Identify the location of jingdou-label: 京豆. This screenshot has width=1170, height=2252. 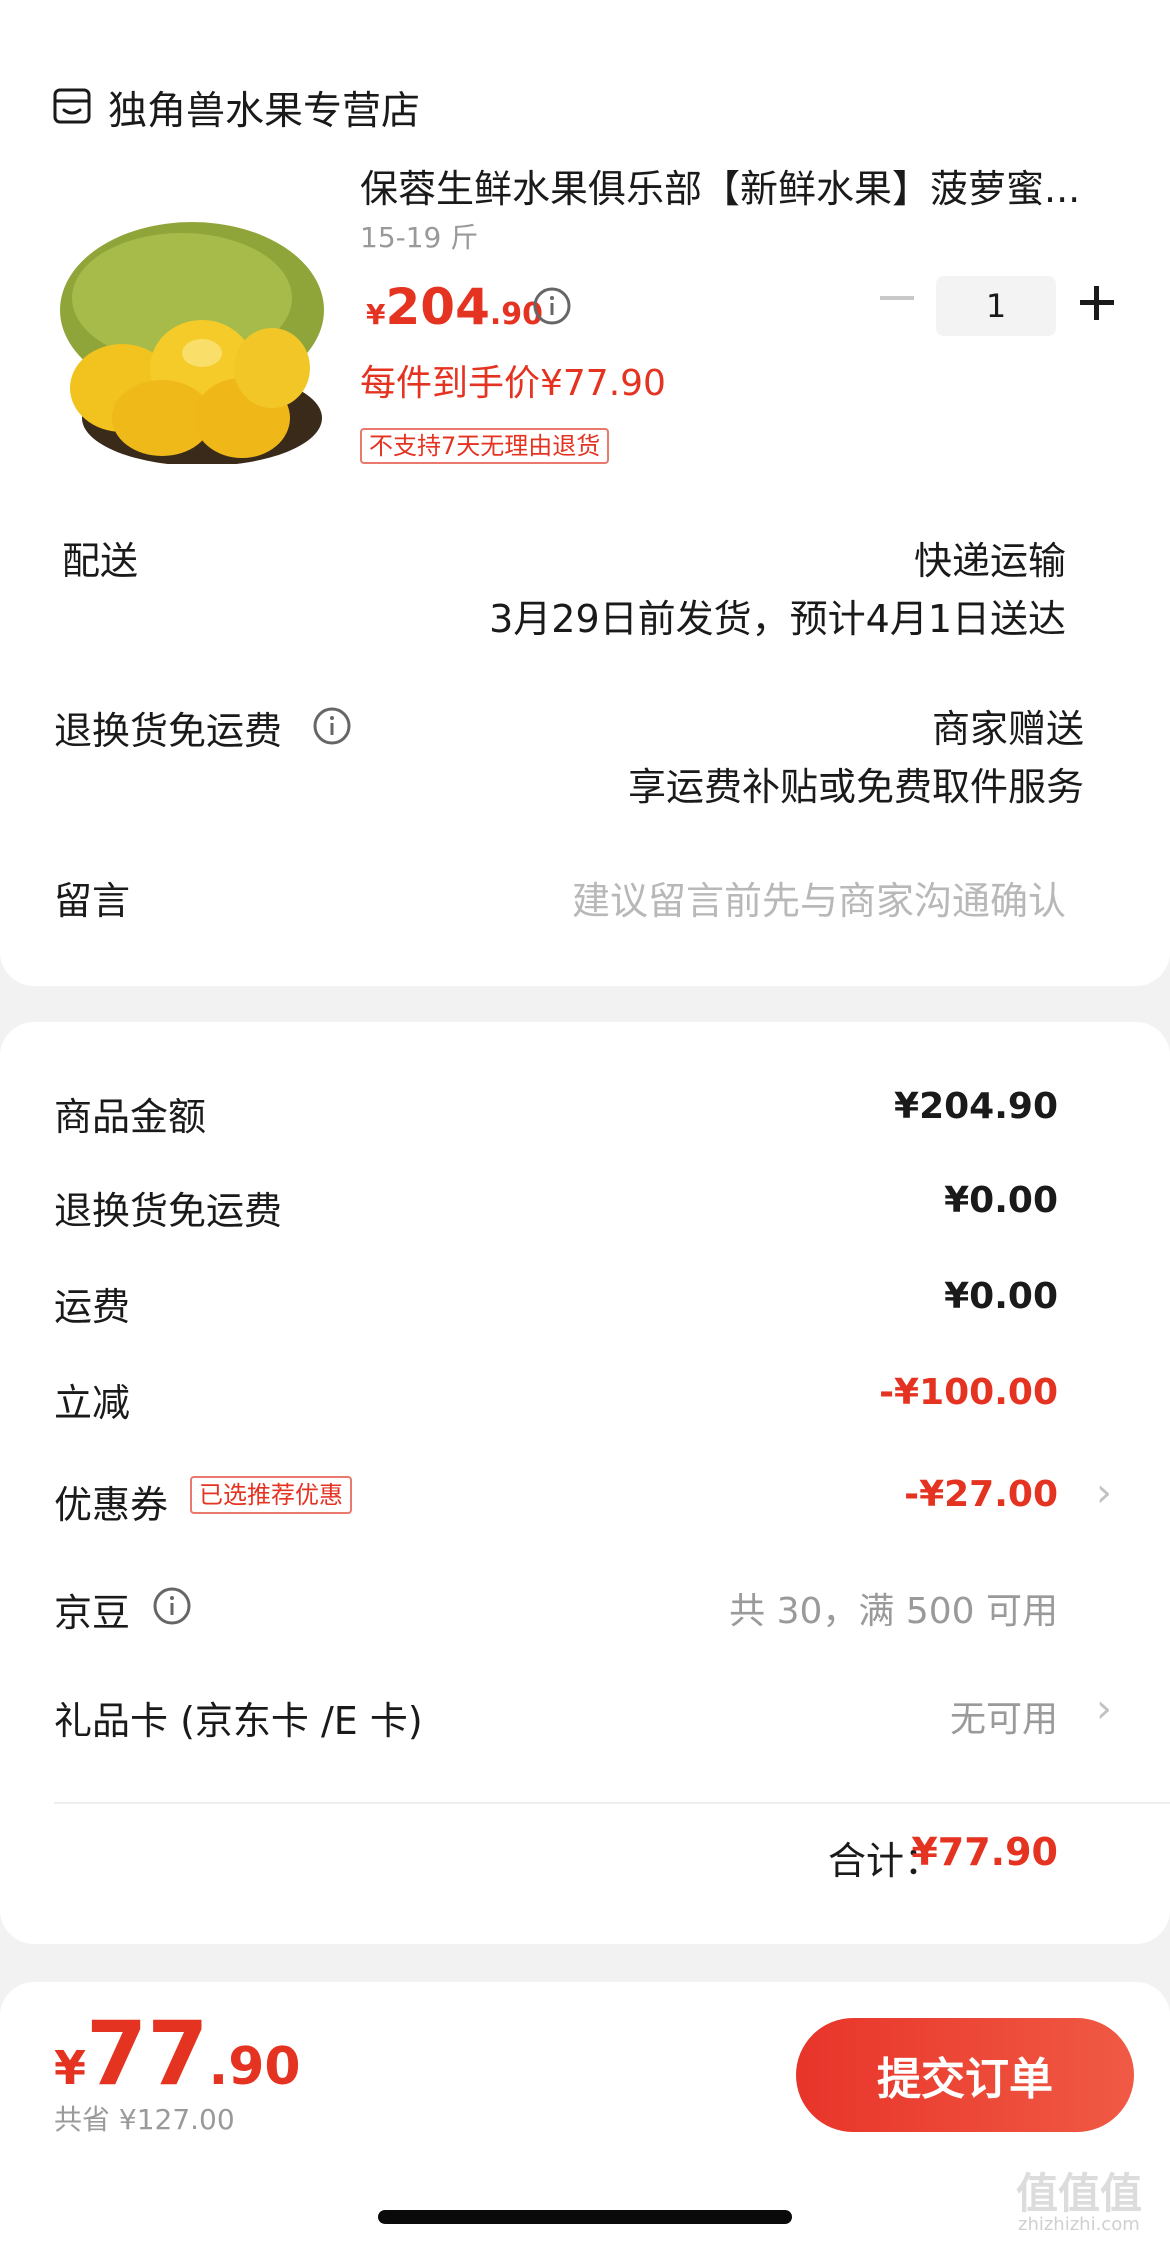
(92, 1613).